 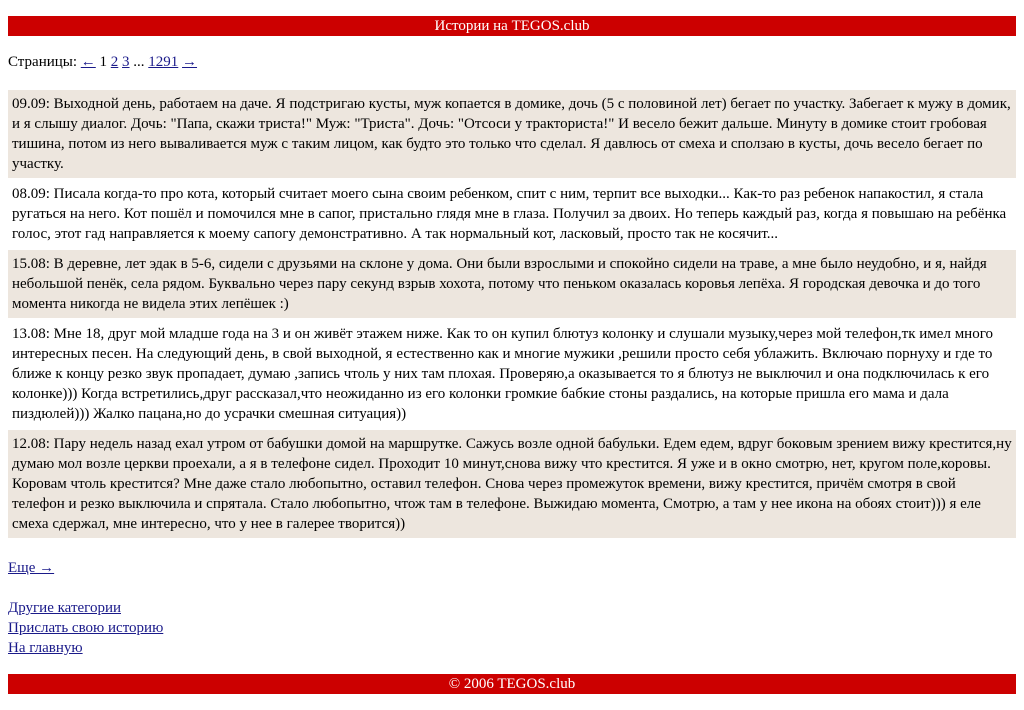 I want to click on more-section: Еще →, so click(x=31, y=568).